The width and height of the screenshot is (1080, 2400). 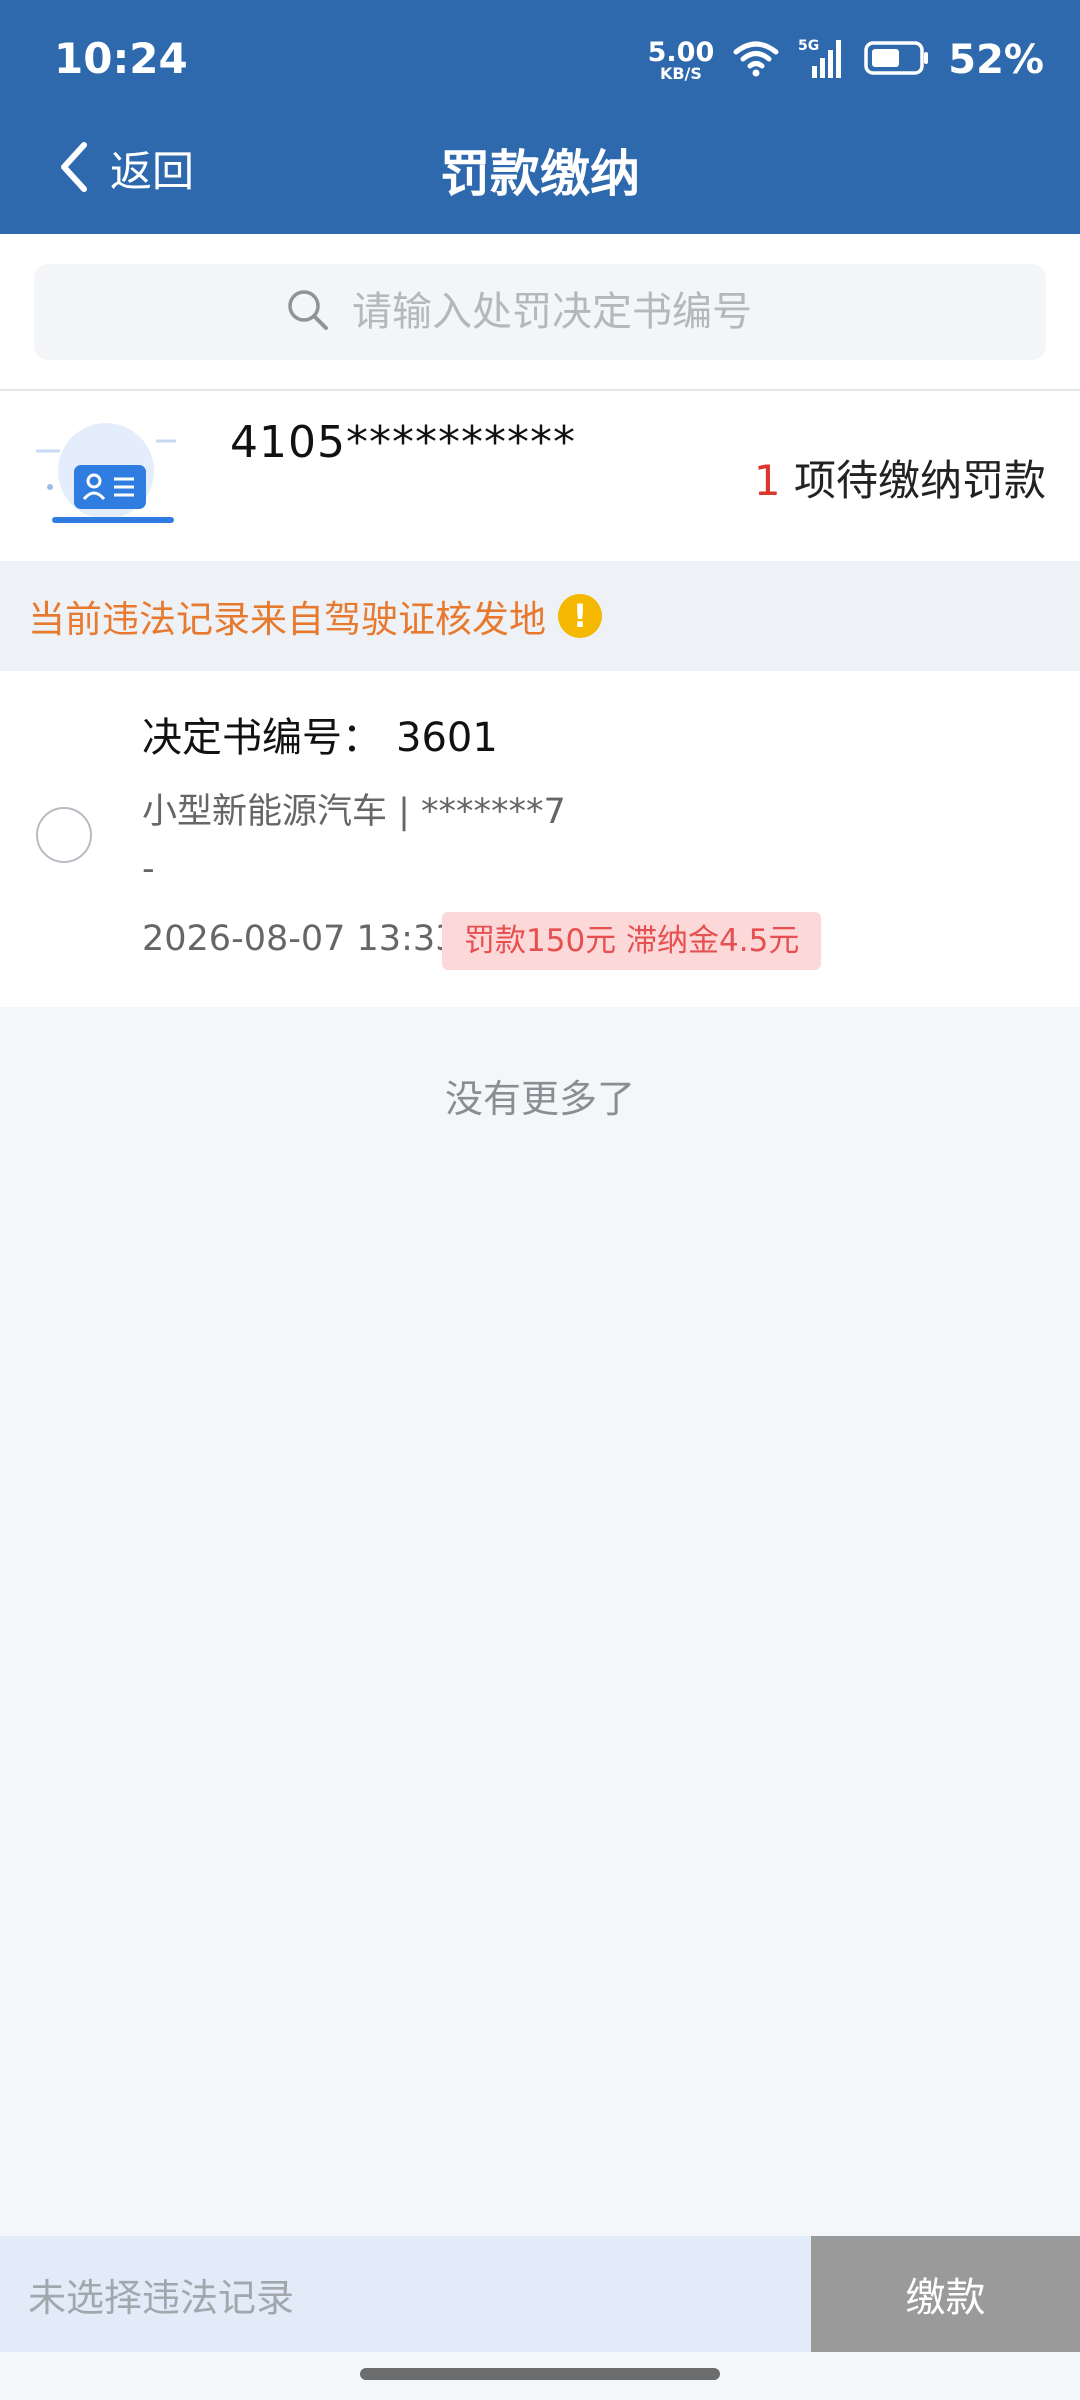 I want to click on app-header: 10:24 5.00 KB/S 5G 52% 返回 罚款缴纳, so click(x=540, y=117).